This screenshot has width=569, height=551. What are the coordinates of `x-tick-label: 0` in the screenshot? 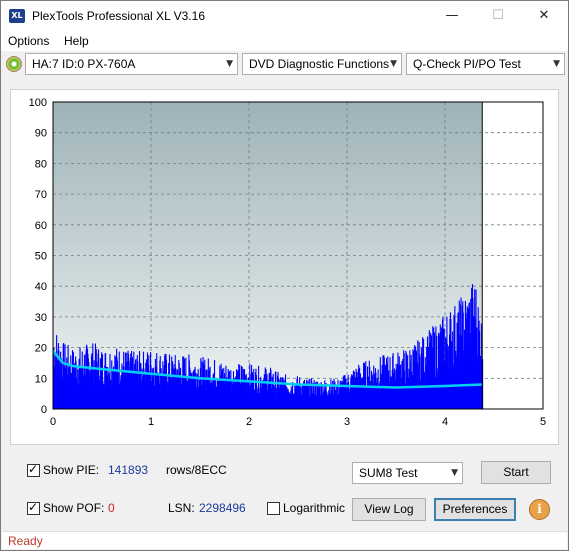 It's located at (53, 422).